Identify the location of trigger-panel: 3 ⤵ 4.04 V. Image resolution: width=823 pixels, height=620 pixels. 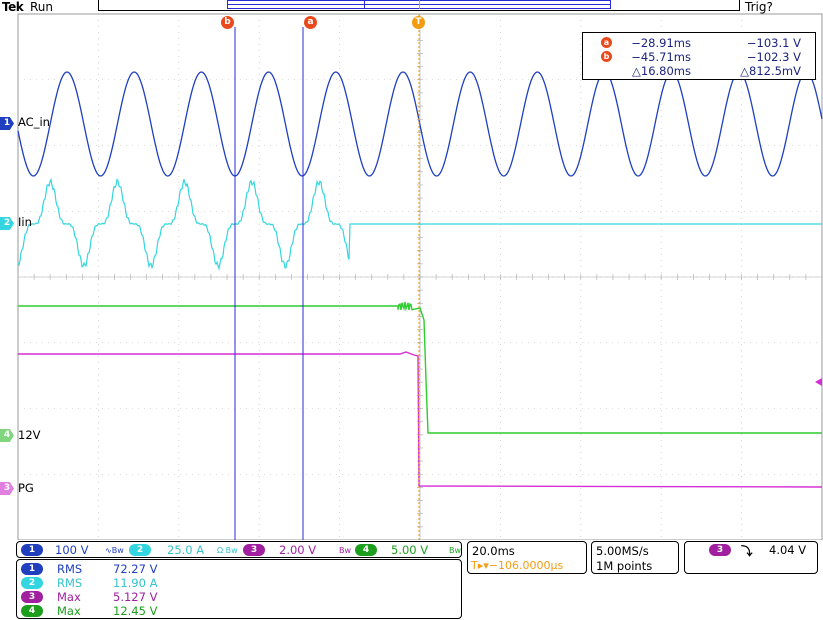
(751, 557).